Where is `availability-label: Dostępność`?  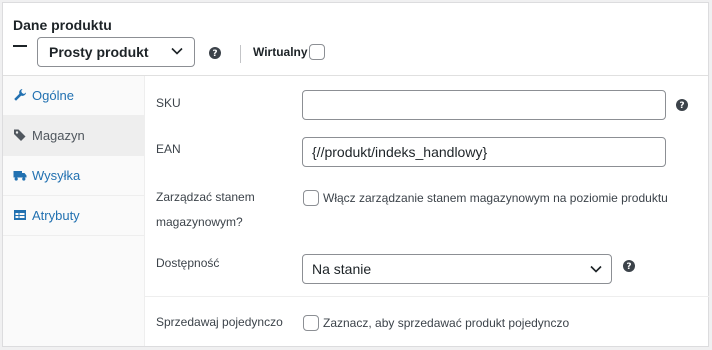
availability-label: Dostępność is located at coordinates (188, 263).